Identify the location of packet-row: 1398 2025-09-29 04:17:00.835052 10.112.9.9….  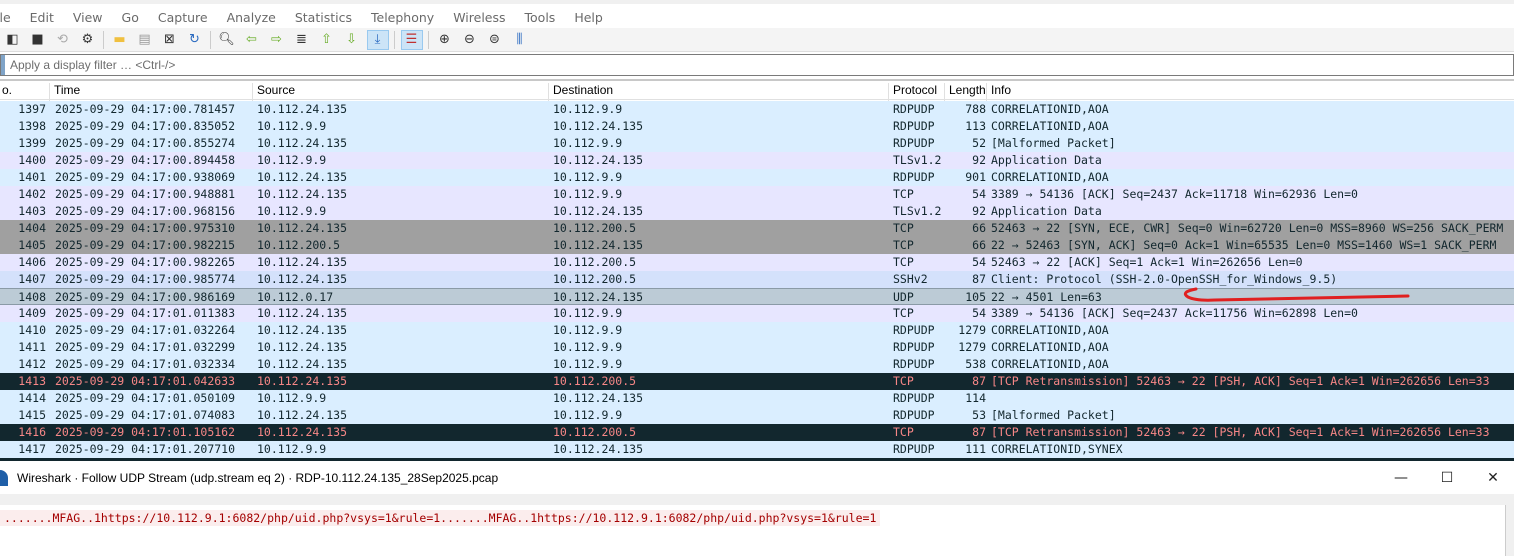
(757, 126).